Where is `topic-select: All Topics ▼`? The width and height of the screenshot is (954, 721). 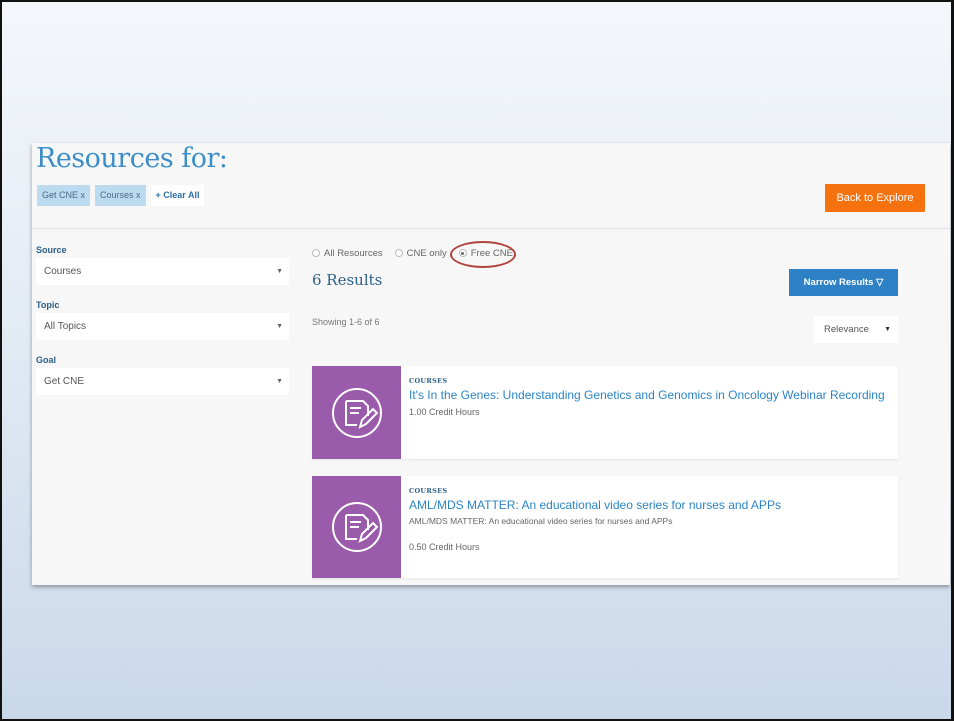 topic-select: All Topics ▼ is located at coordinates (162, 326).